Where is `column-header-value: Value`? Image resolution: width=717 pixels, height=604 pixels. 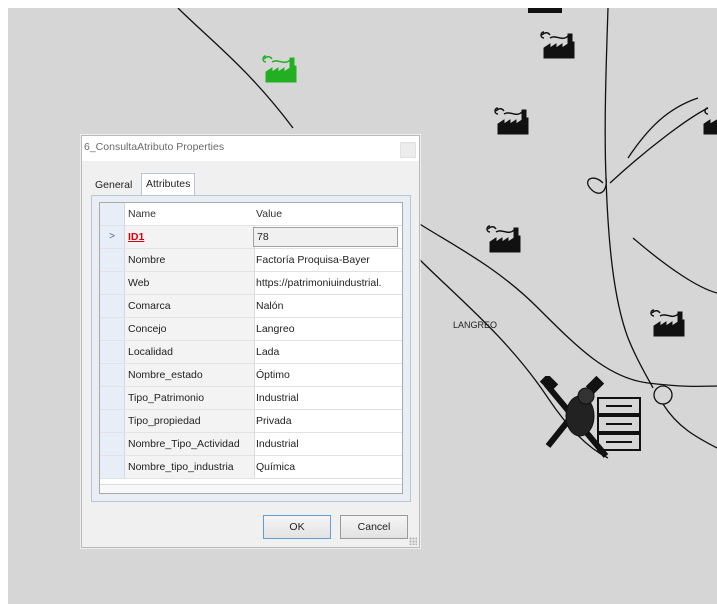
column-header-value: Value is located at coordinates (327, 214).